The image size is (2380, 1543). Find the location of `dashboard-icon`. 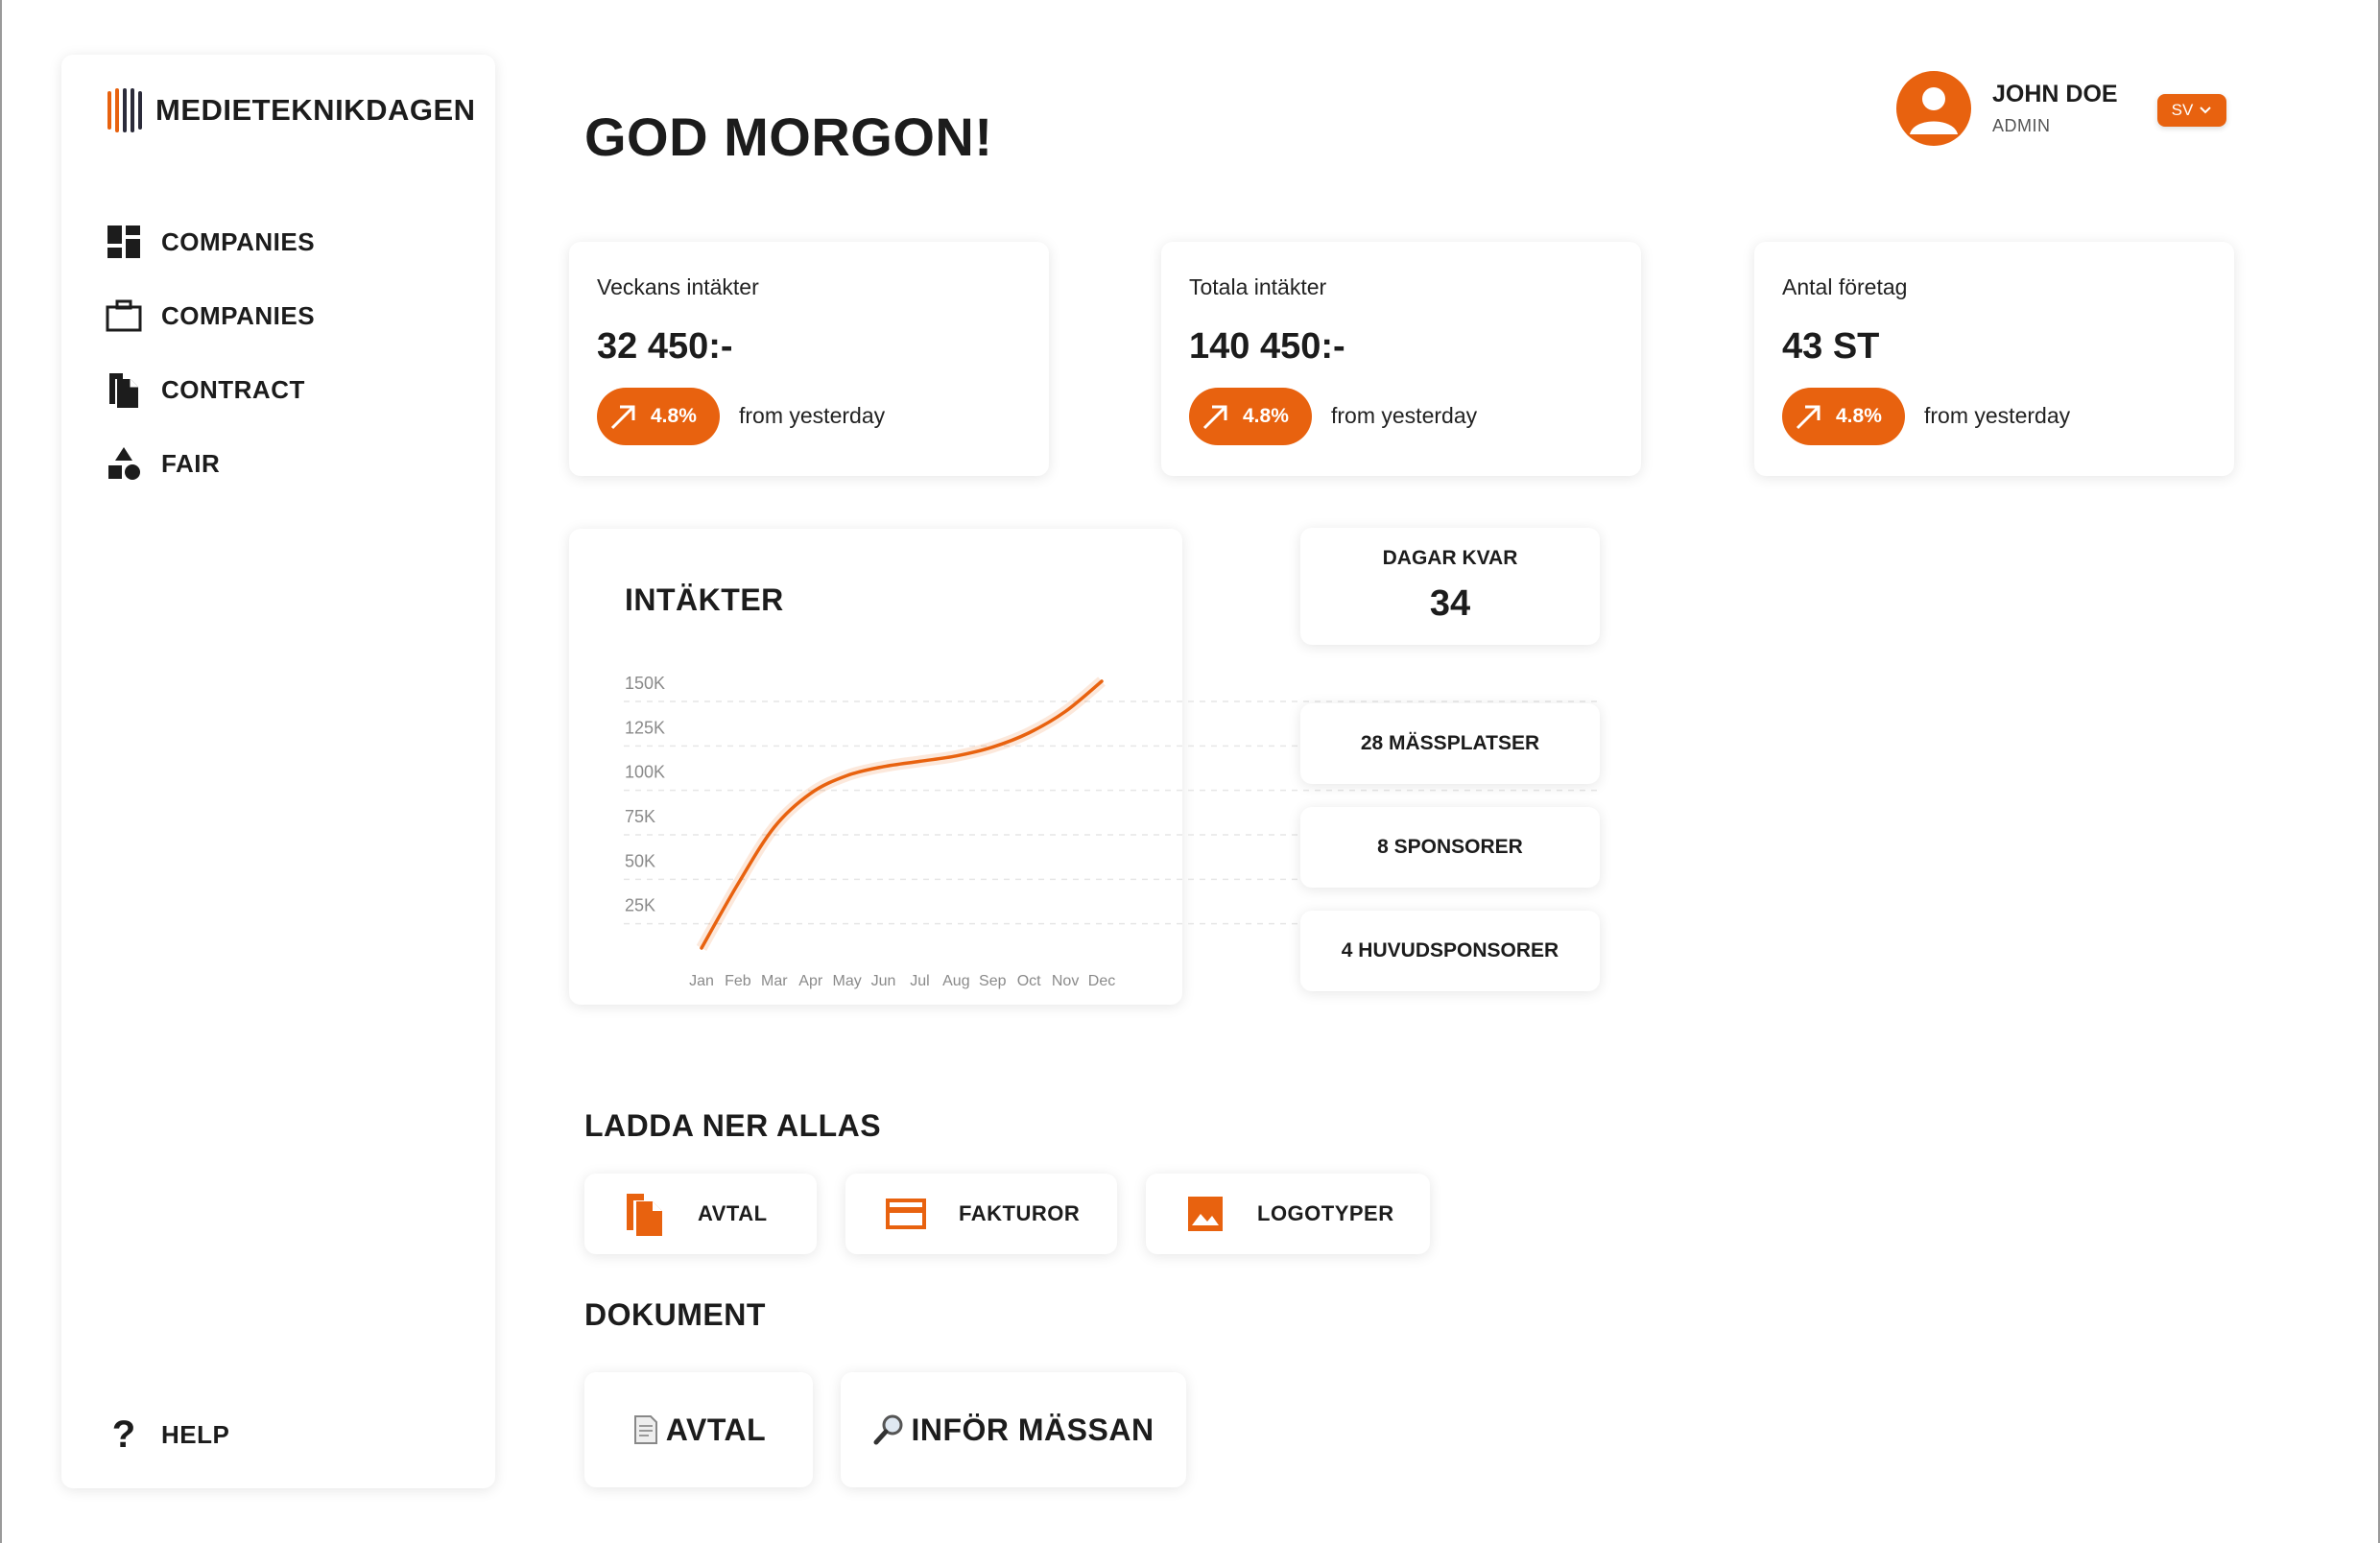

dashboard-icon is located at coordinates (124, 242).